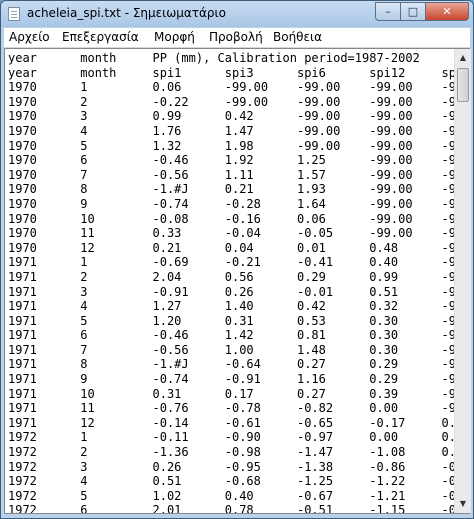  What do you see at coordinates (388, 11) in the screenshot?
I see `minimize-button: –` at bounding box center [388, 11].